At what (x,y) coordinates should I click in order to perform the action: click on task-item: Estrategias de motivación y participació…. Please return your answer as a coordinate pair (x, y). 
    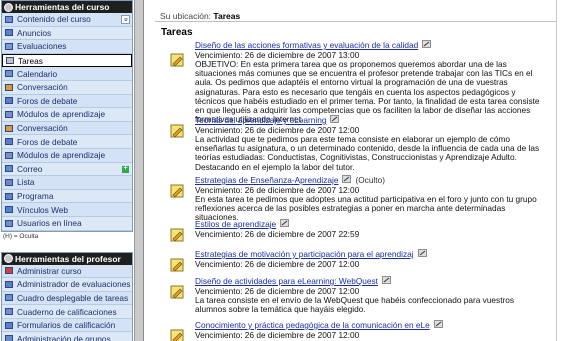
    Looking at the image, I should click on (291, 260).